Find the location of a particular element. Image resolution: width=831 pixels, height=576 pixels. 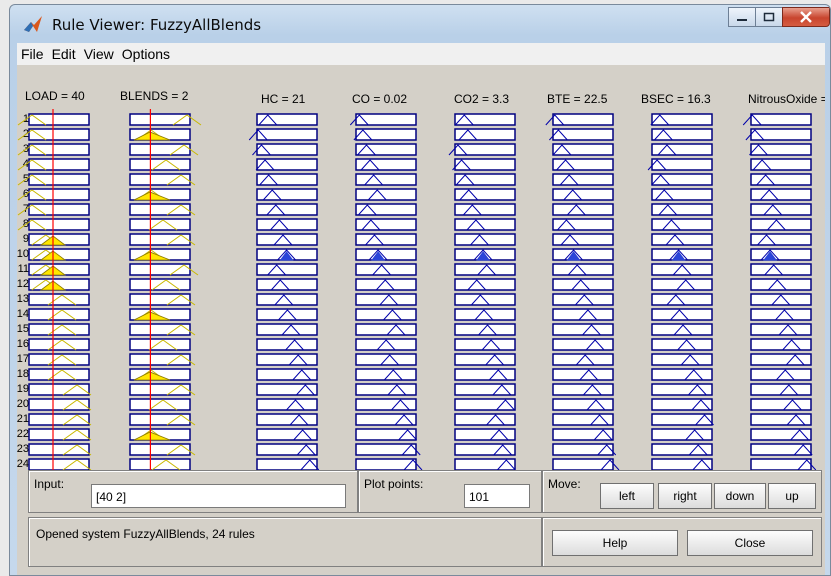

input-panel: Input: [40 2] is located at coordinates (193, 491).